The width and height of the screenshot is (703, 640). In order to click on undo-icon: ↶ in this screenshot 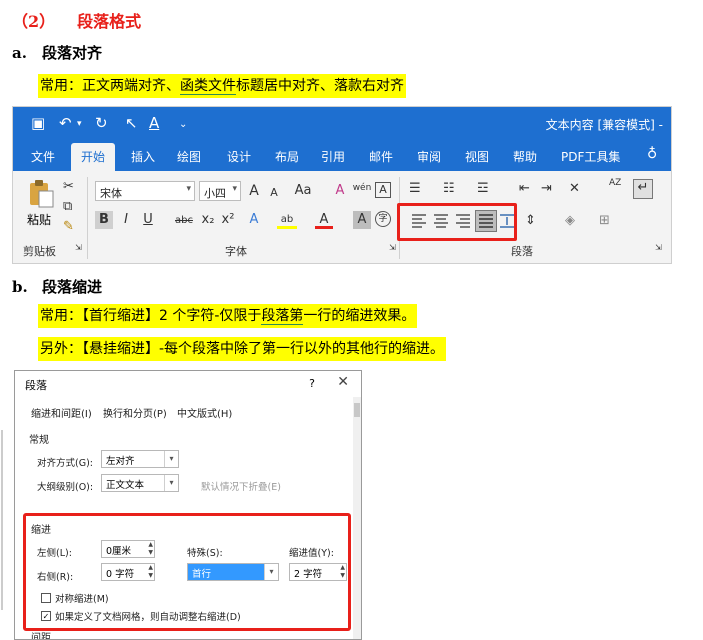, I will do `click(65, 123)`.